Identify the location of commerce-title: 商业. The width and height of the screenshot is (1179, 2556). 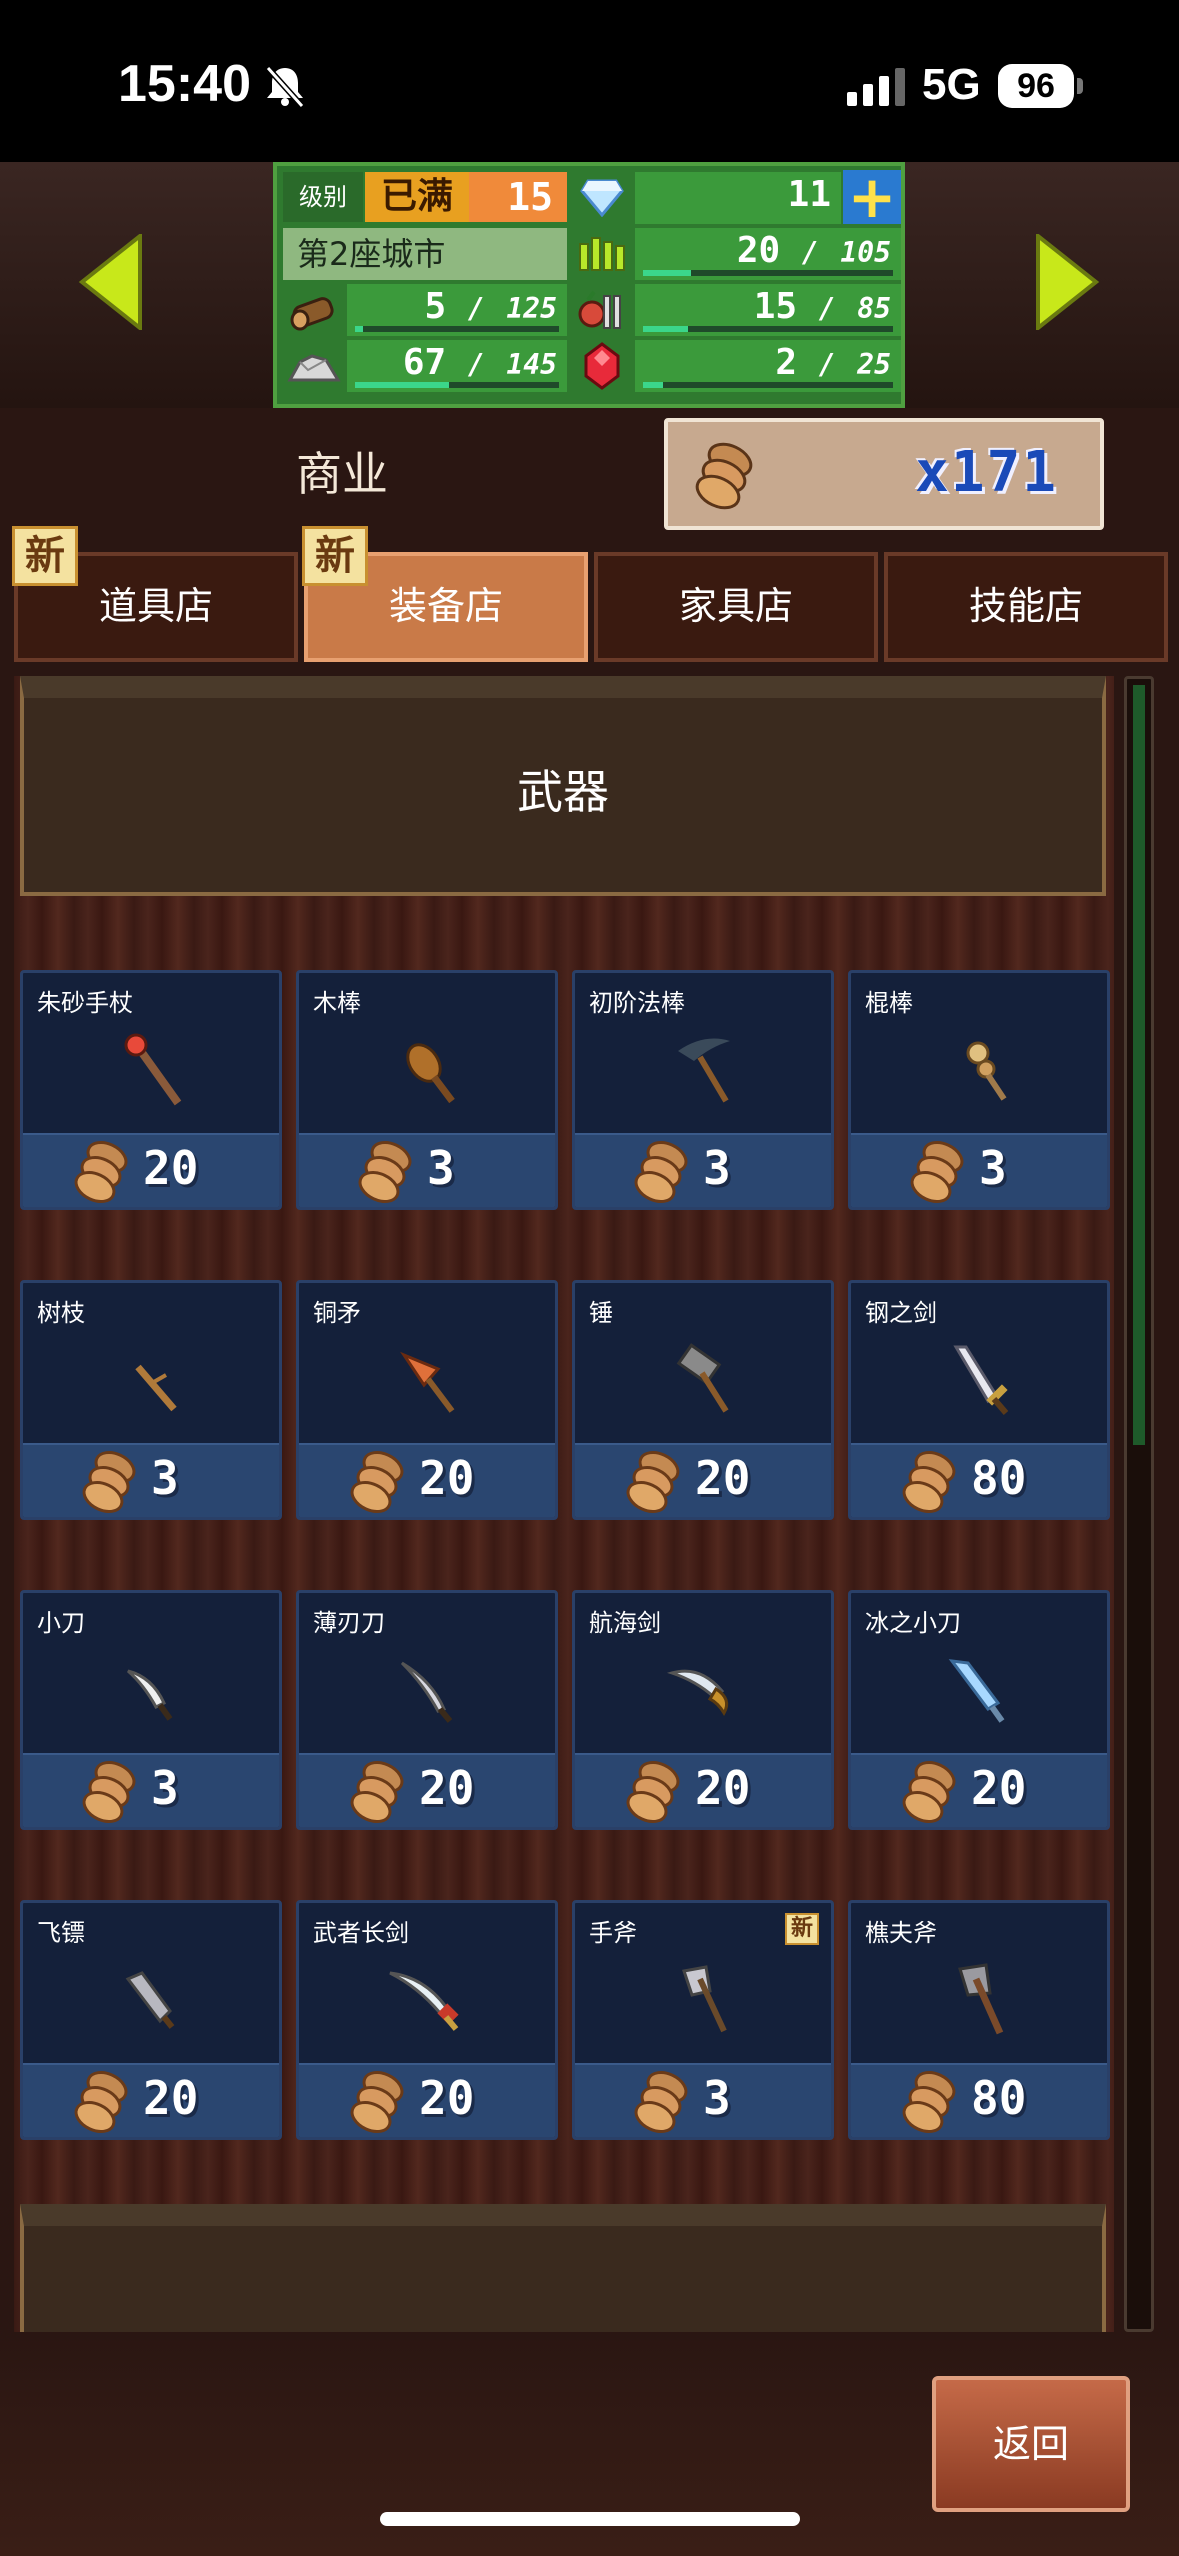
(342, 474).